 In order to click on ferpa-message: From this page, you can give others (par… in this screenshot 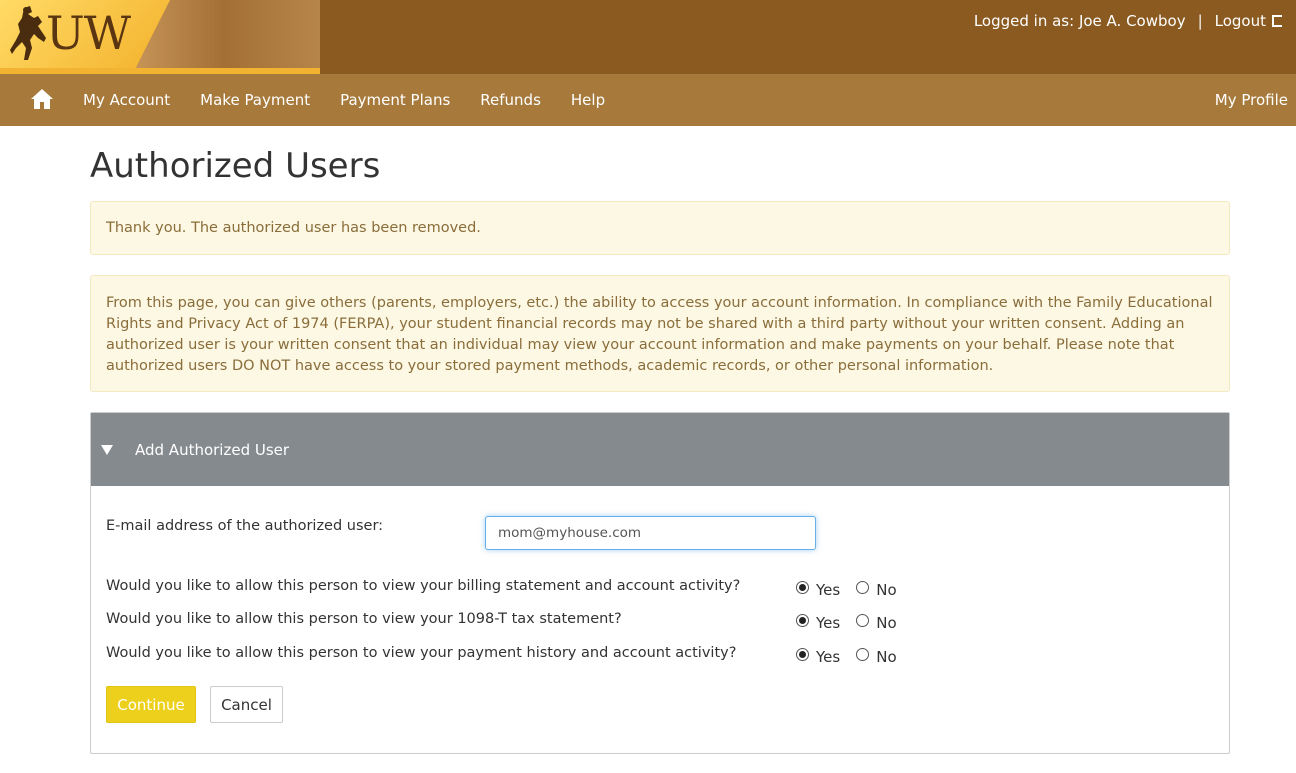, I will do `click(659, 334)`.